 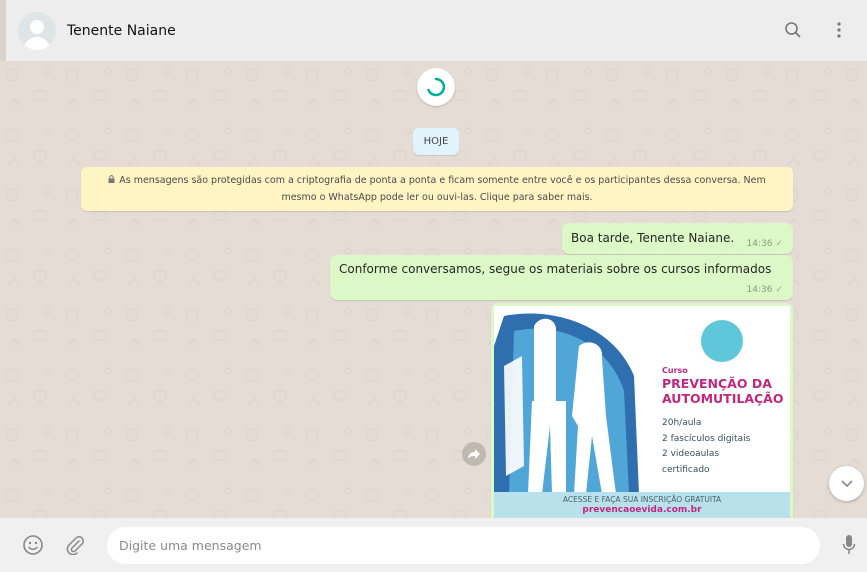 I want to click on poster-cta: ACESSE E FAÇA SUA INSCRIÇÃO GRATUITA, so click(x=642, y=499).